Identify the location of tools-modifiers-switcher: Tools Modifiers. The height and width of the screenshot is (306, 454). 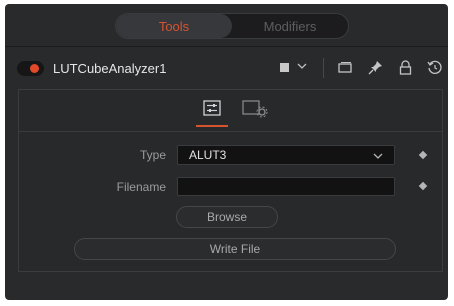
(232, 26).